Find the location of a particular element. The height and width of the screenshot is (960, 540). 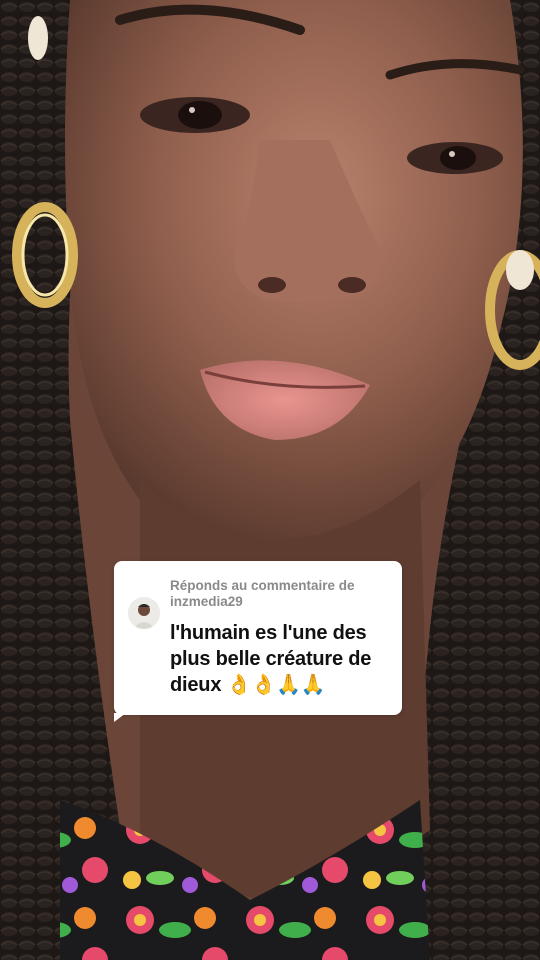

user-avatar-icon is located at coordinates (144, 613).